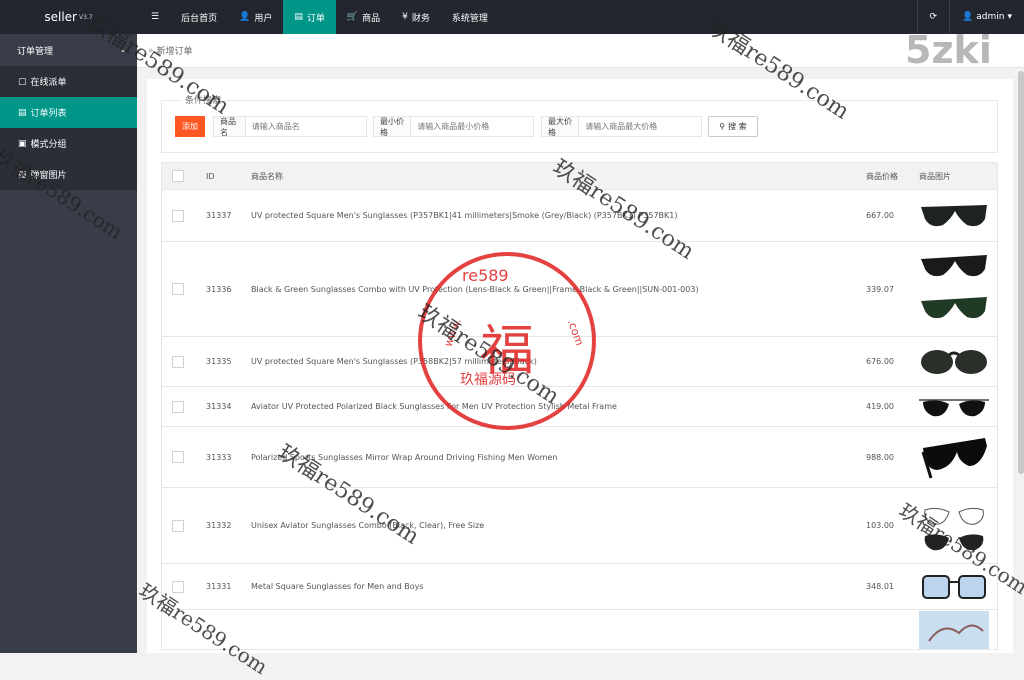 This screenshot has width=1024, height=680. Describe the element at coordinates (218, 525) in the screenshot. I see `row-id: 31332` at that location.